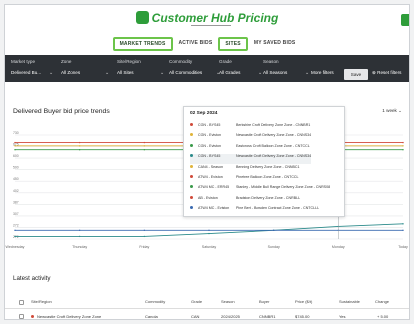  What do you see at coordinates (23, 61) in the screenshot?
I see `market-type-label: Market type` at bounding box center [23, 61].